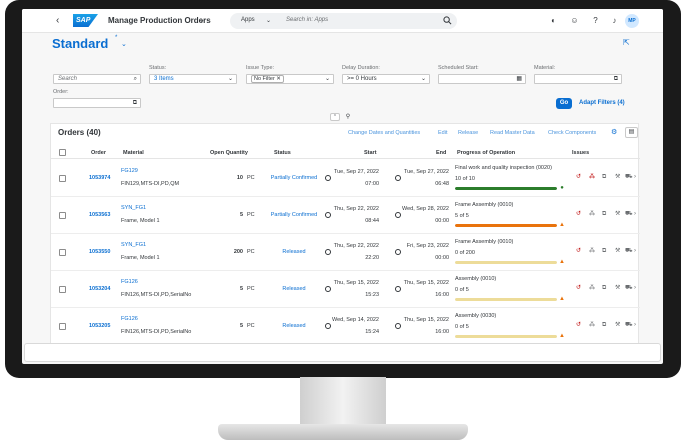  Describe the element at coordinates (614, 132) in the screenshot. I see `gear-icon: ⚙` at that location.